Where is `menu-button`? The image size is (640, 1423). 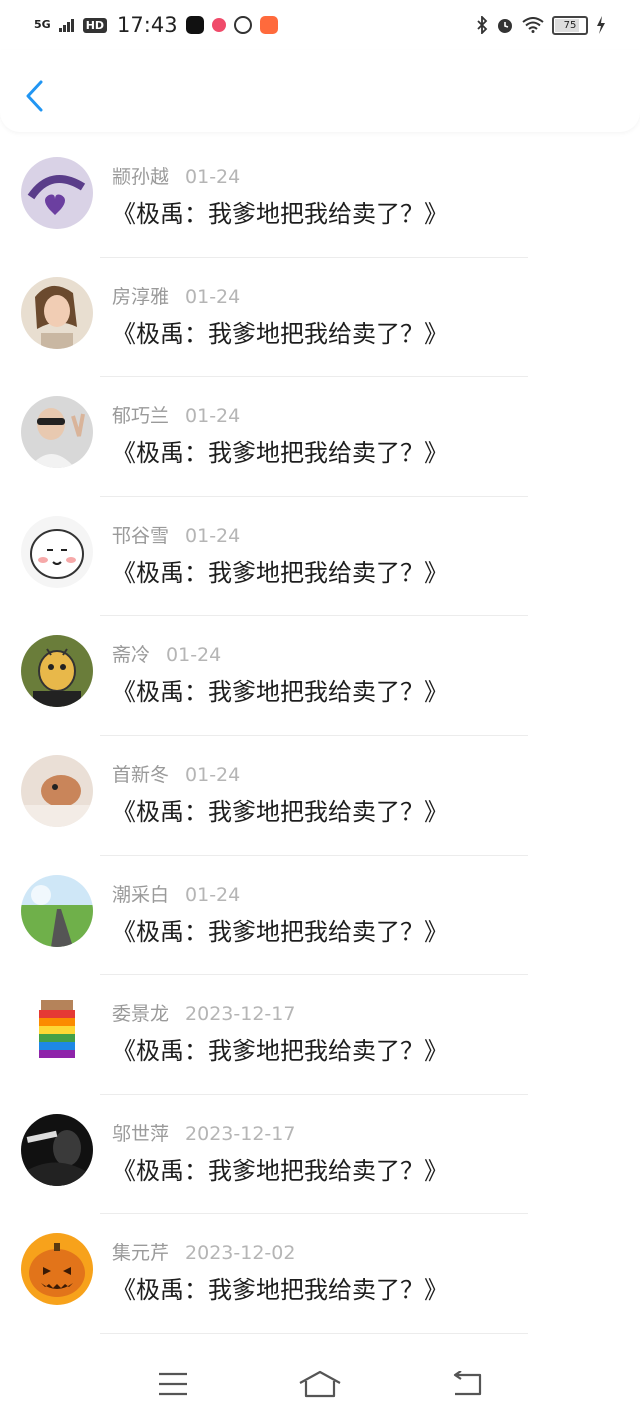 menu-button is located at coordinates (173, 1384).